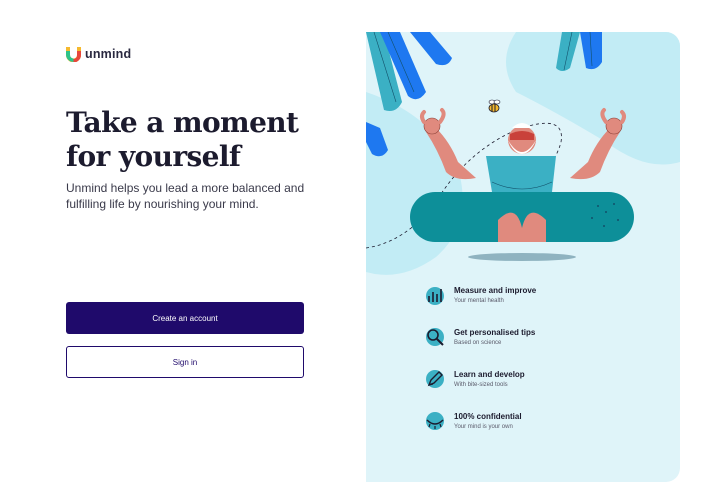 The height and width of the screenshot is (492, 720). What do you see at coordinates (495, 290) in the screenshot?
I see `feature-title: Measure and improve` at bounding box center [495, 290].